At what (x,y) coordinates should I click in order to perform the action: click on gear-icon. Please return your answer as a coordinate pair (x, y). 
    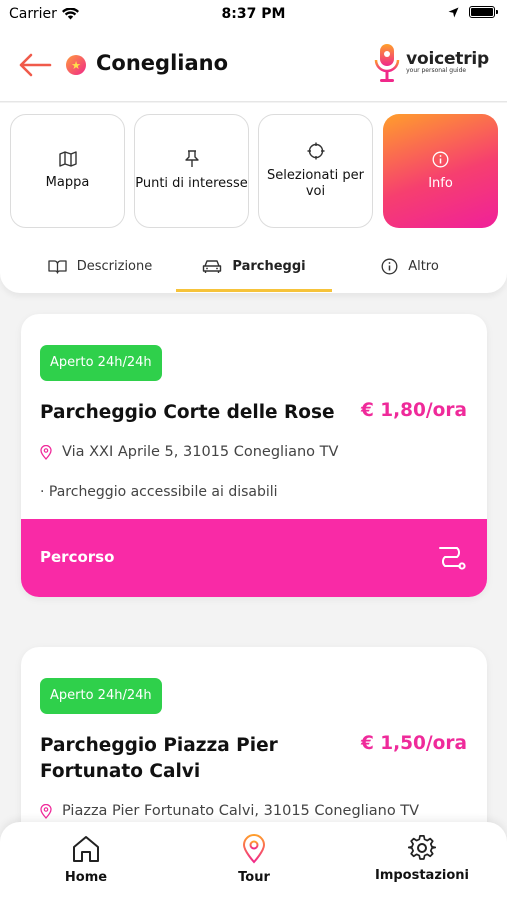
    Looking at the image, I should click on (422, 847).